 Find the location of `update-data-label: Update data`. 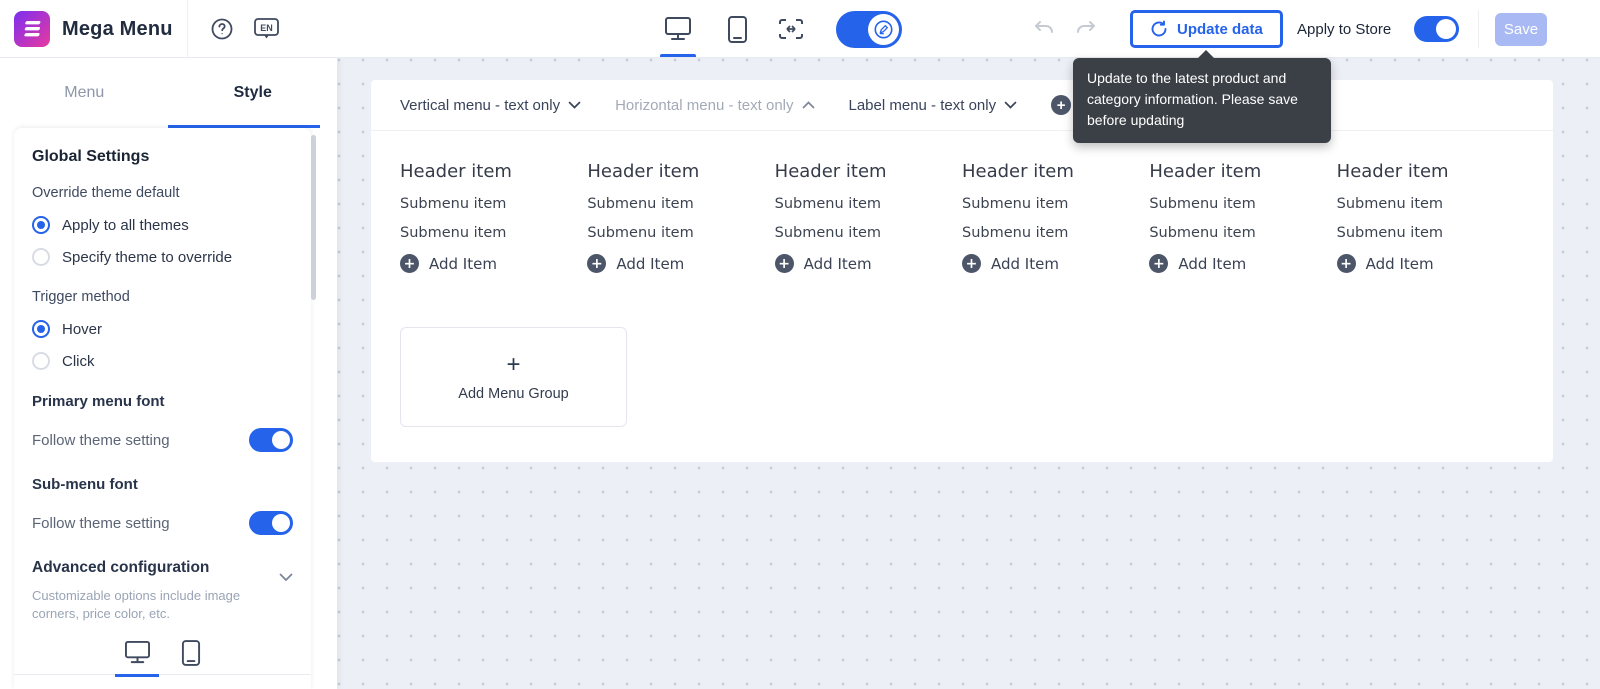

update-data-label: Update data is located at coordinates (1220, 29).